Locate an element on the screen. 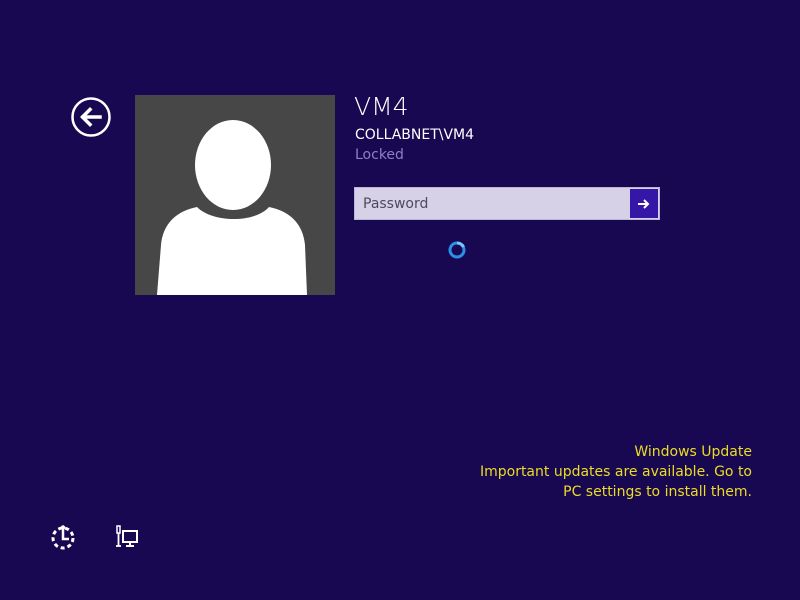 The height and width of the screenshot is (600, 800). password-input is located at coordinates (492, 203).